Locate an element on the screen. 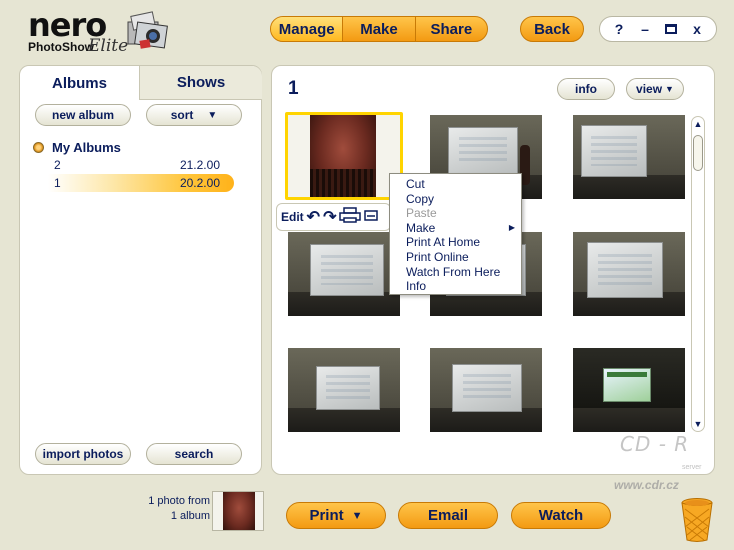 The height and width of the screenshot is (550, 734). edit-toolbar: Edit ↶ ↷ is located at coordinates (333, 217).